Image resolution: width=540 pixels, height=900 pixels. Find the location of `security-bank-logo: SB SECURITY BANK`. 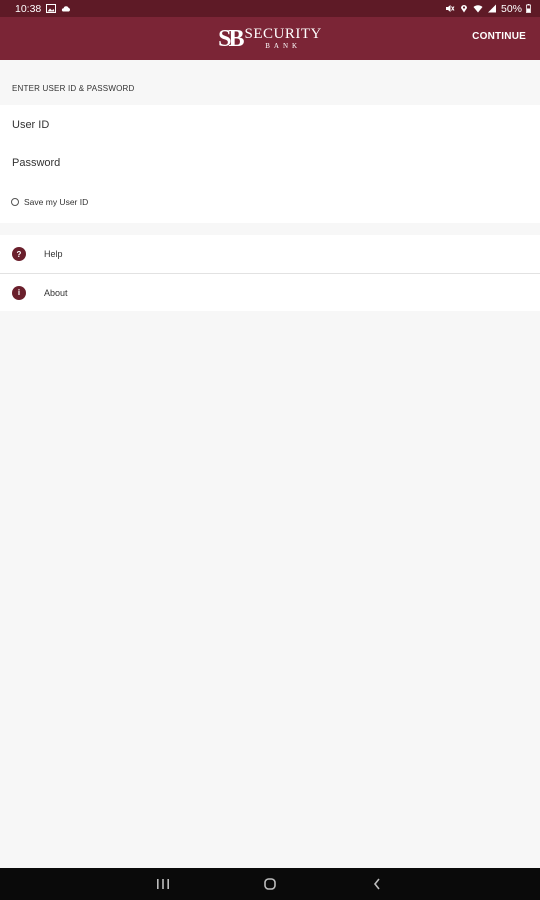

security-bank-logo: SB SECURITY BANK is located at coordinates (270, 39).